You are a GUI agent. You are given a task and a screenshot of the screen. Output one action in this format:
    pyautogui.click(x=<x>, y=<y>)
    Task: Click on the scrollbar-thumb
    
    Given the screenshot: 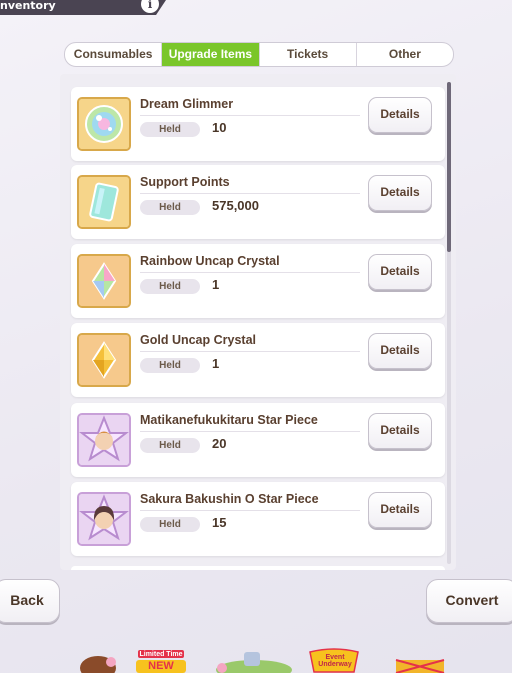 What is the action you would take?
    pyautogui.click(x=449, y=167)
    